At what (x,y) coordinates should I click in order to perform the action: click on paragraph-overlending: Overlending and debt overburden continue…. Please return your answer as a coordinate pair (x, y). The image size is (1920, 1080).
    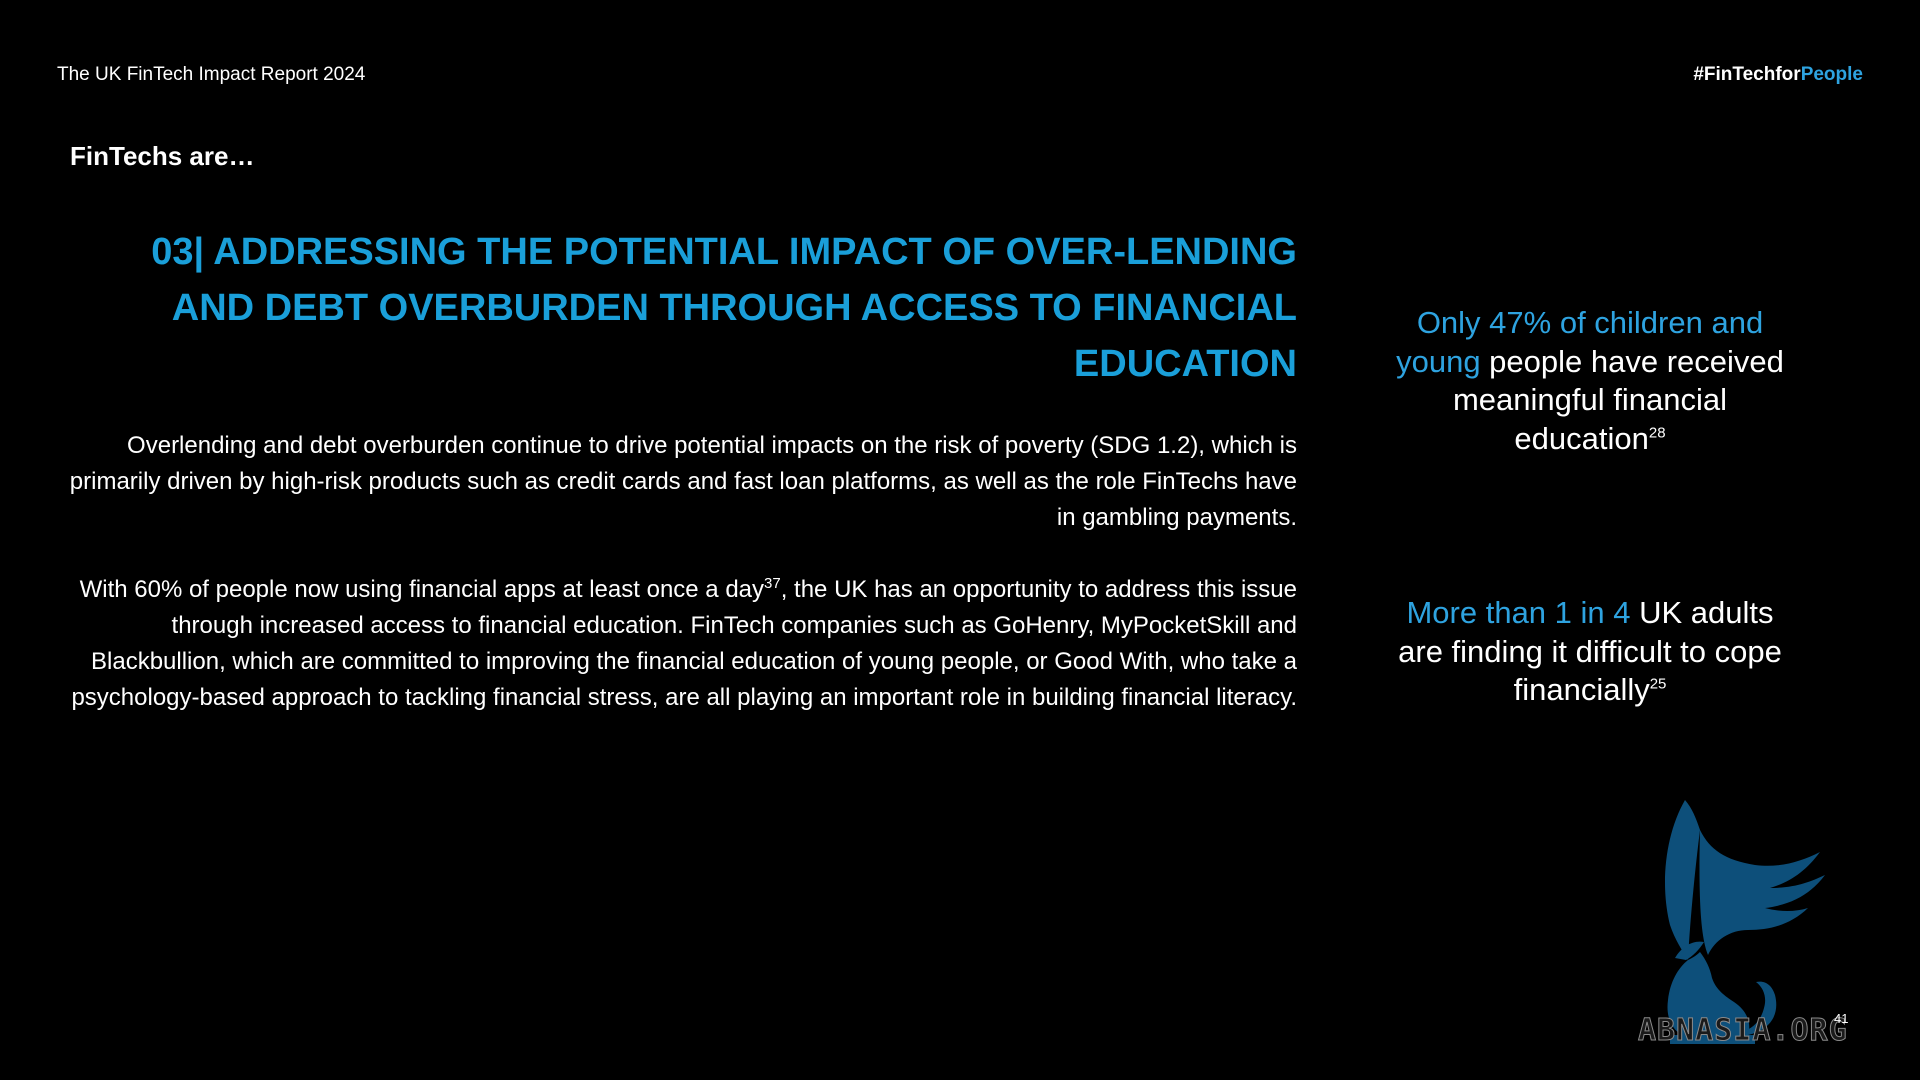
    Looking at the image, I should click on (683, 481).